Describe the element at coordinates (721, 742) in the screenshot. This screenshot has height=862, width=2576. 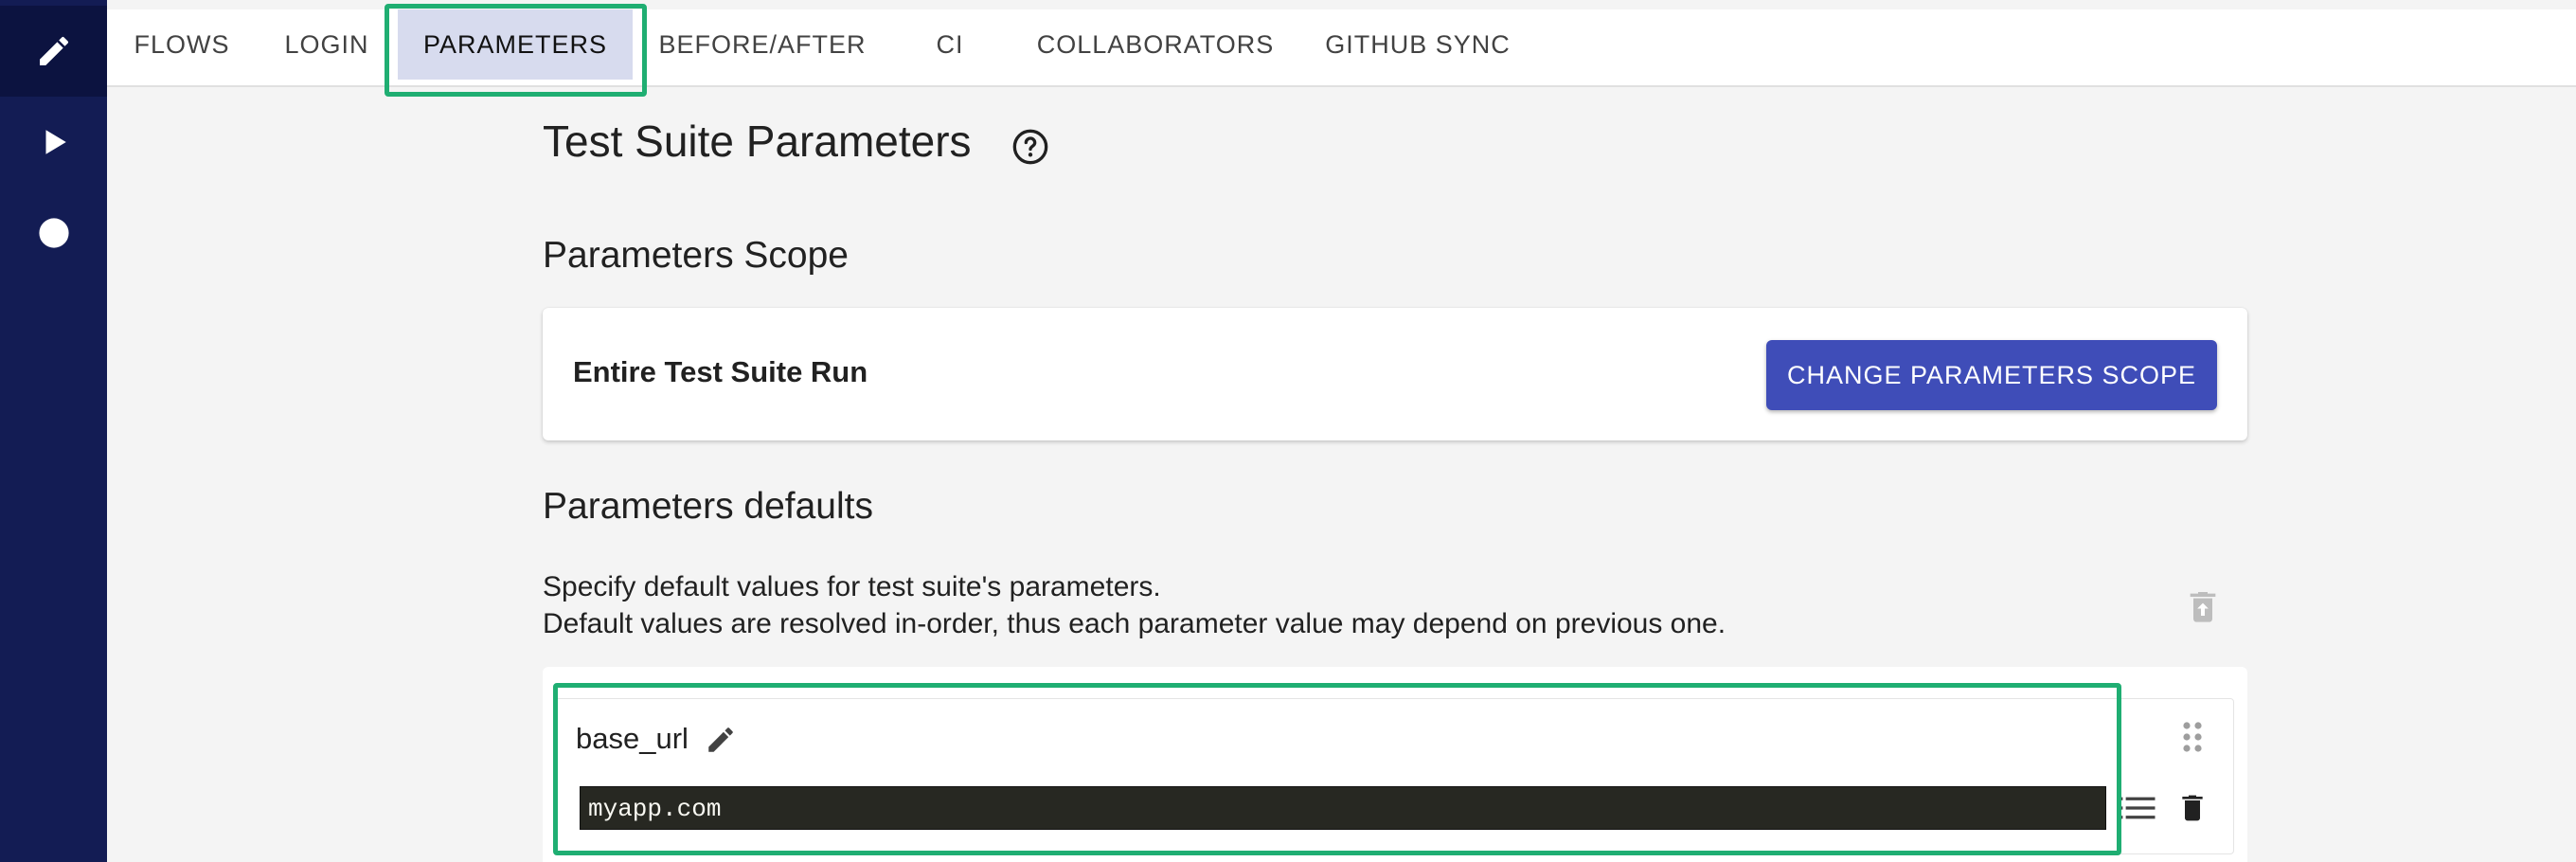
I see `edit-parameter-icon` at that location.